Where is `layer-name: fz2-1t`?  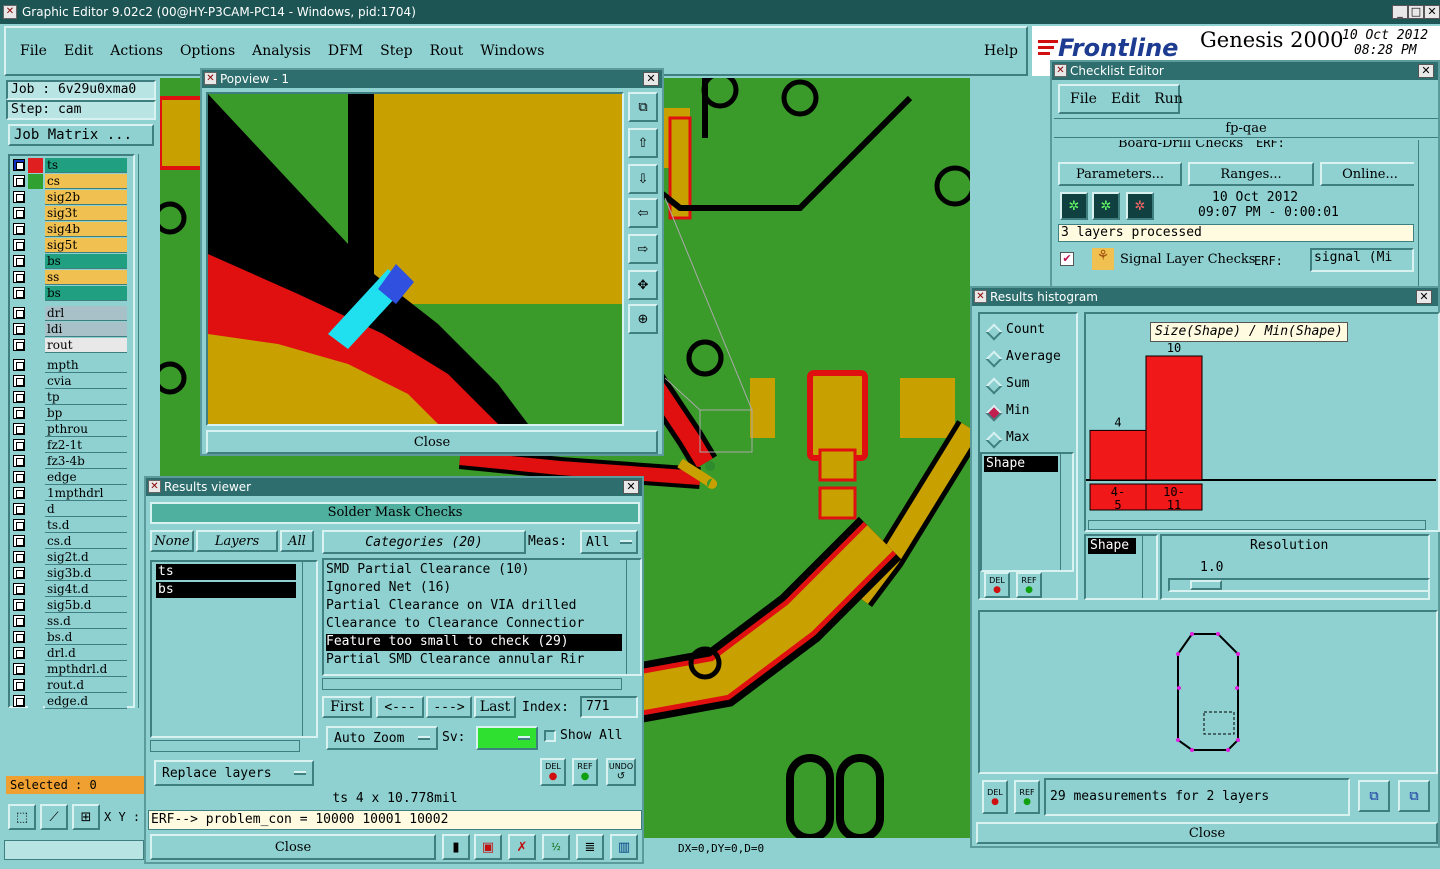
layer-name: fz2-1t is located at coordinates (86, 445).